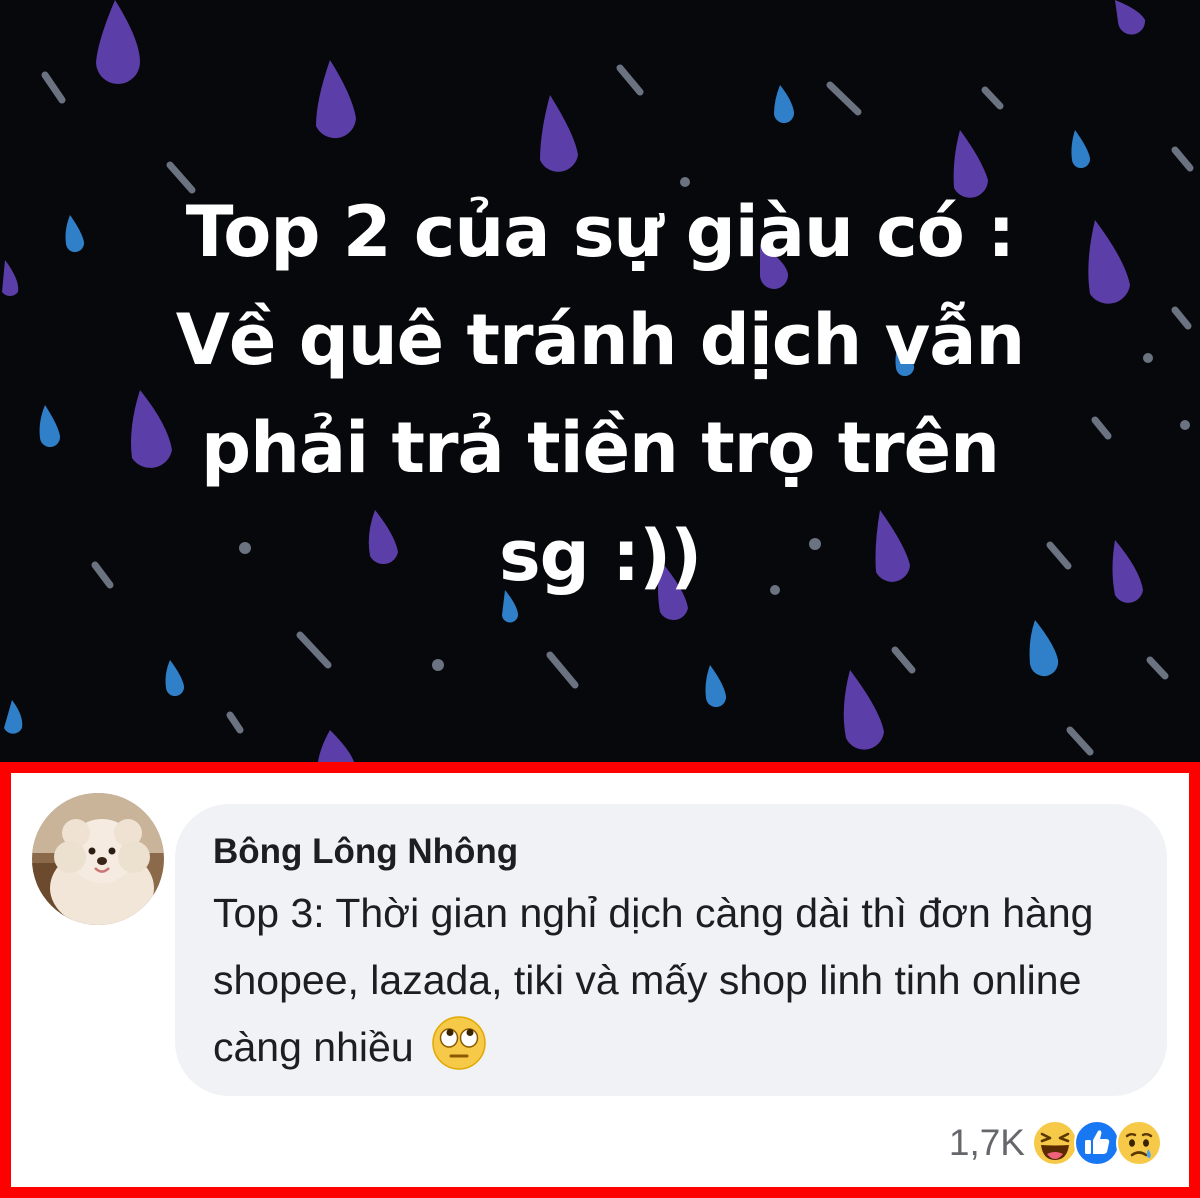 The image size is (1200, 1198). What do you see at coordinates (1139, 1143) in the screenshot?
I see `sad-reaction-icon` at bounding box center [1139, 1143].